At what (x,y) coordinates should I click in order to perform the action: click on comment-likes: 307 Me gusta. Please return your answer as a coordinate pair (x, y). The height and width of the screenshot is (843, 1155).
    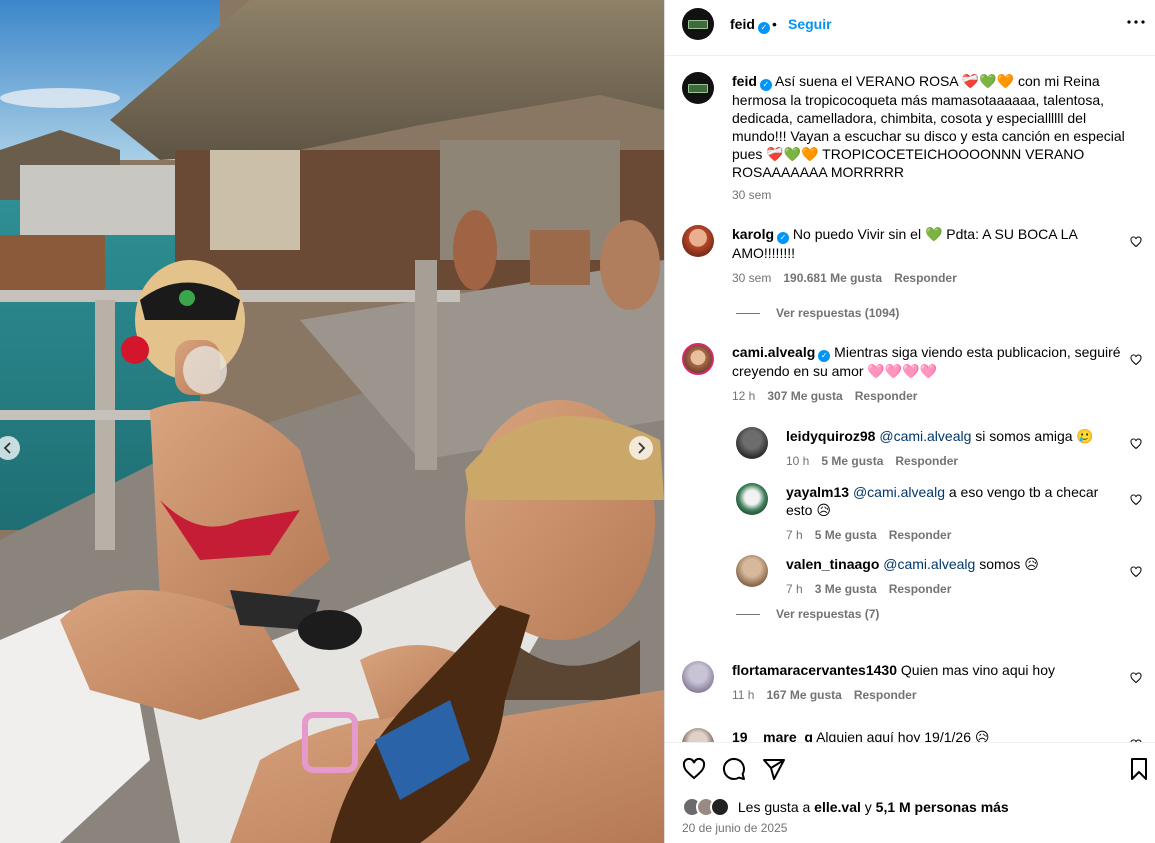
    Looking at the image, I should click on (804, 396).